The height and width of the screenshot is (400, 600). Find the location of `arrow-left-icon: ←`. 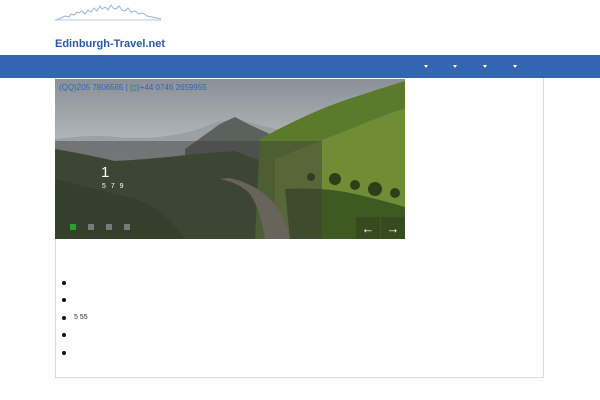

arrow-left-icon: ← is located at coordinates (368, 228).